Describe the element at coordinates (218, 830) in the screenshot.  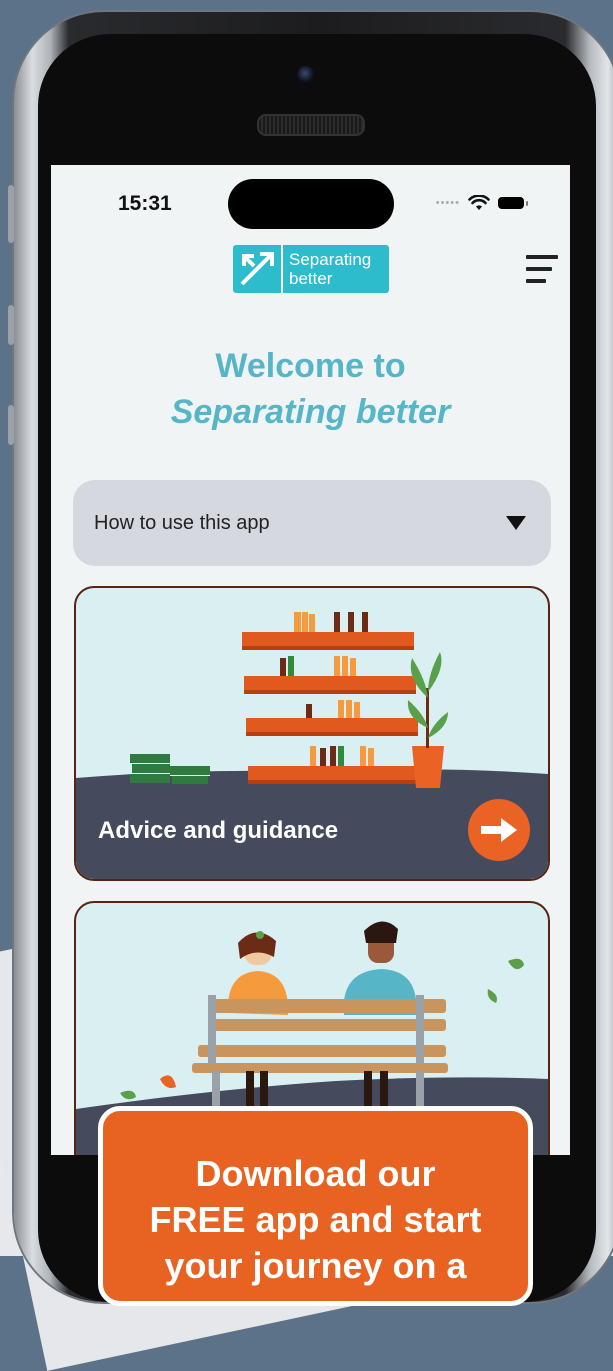
I see `card-title: Advice and guidance` at that location.